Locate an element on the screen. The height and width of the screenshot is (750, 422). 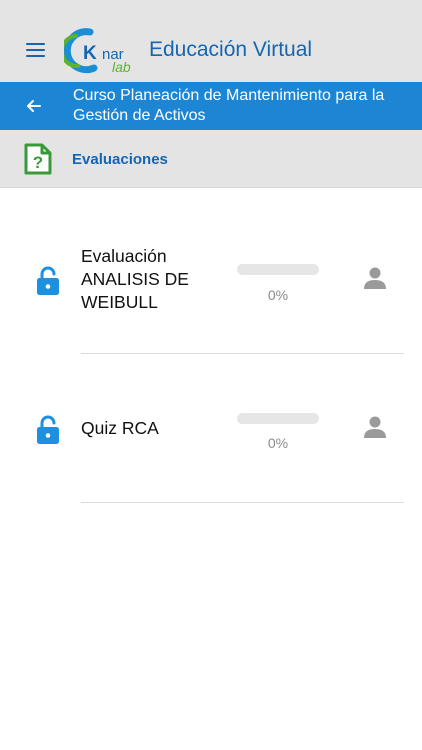
menu-button is located at coordinates (36, 51).